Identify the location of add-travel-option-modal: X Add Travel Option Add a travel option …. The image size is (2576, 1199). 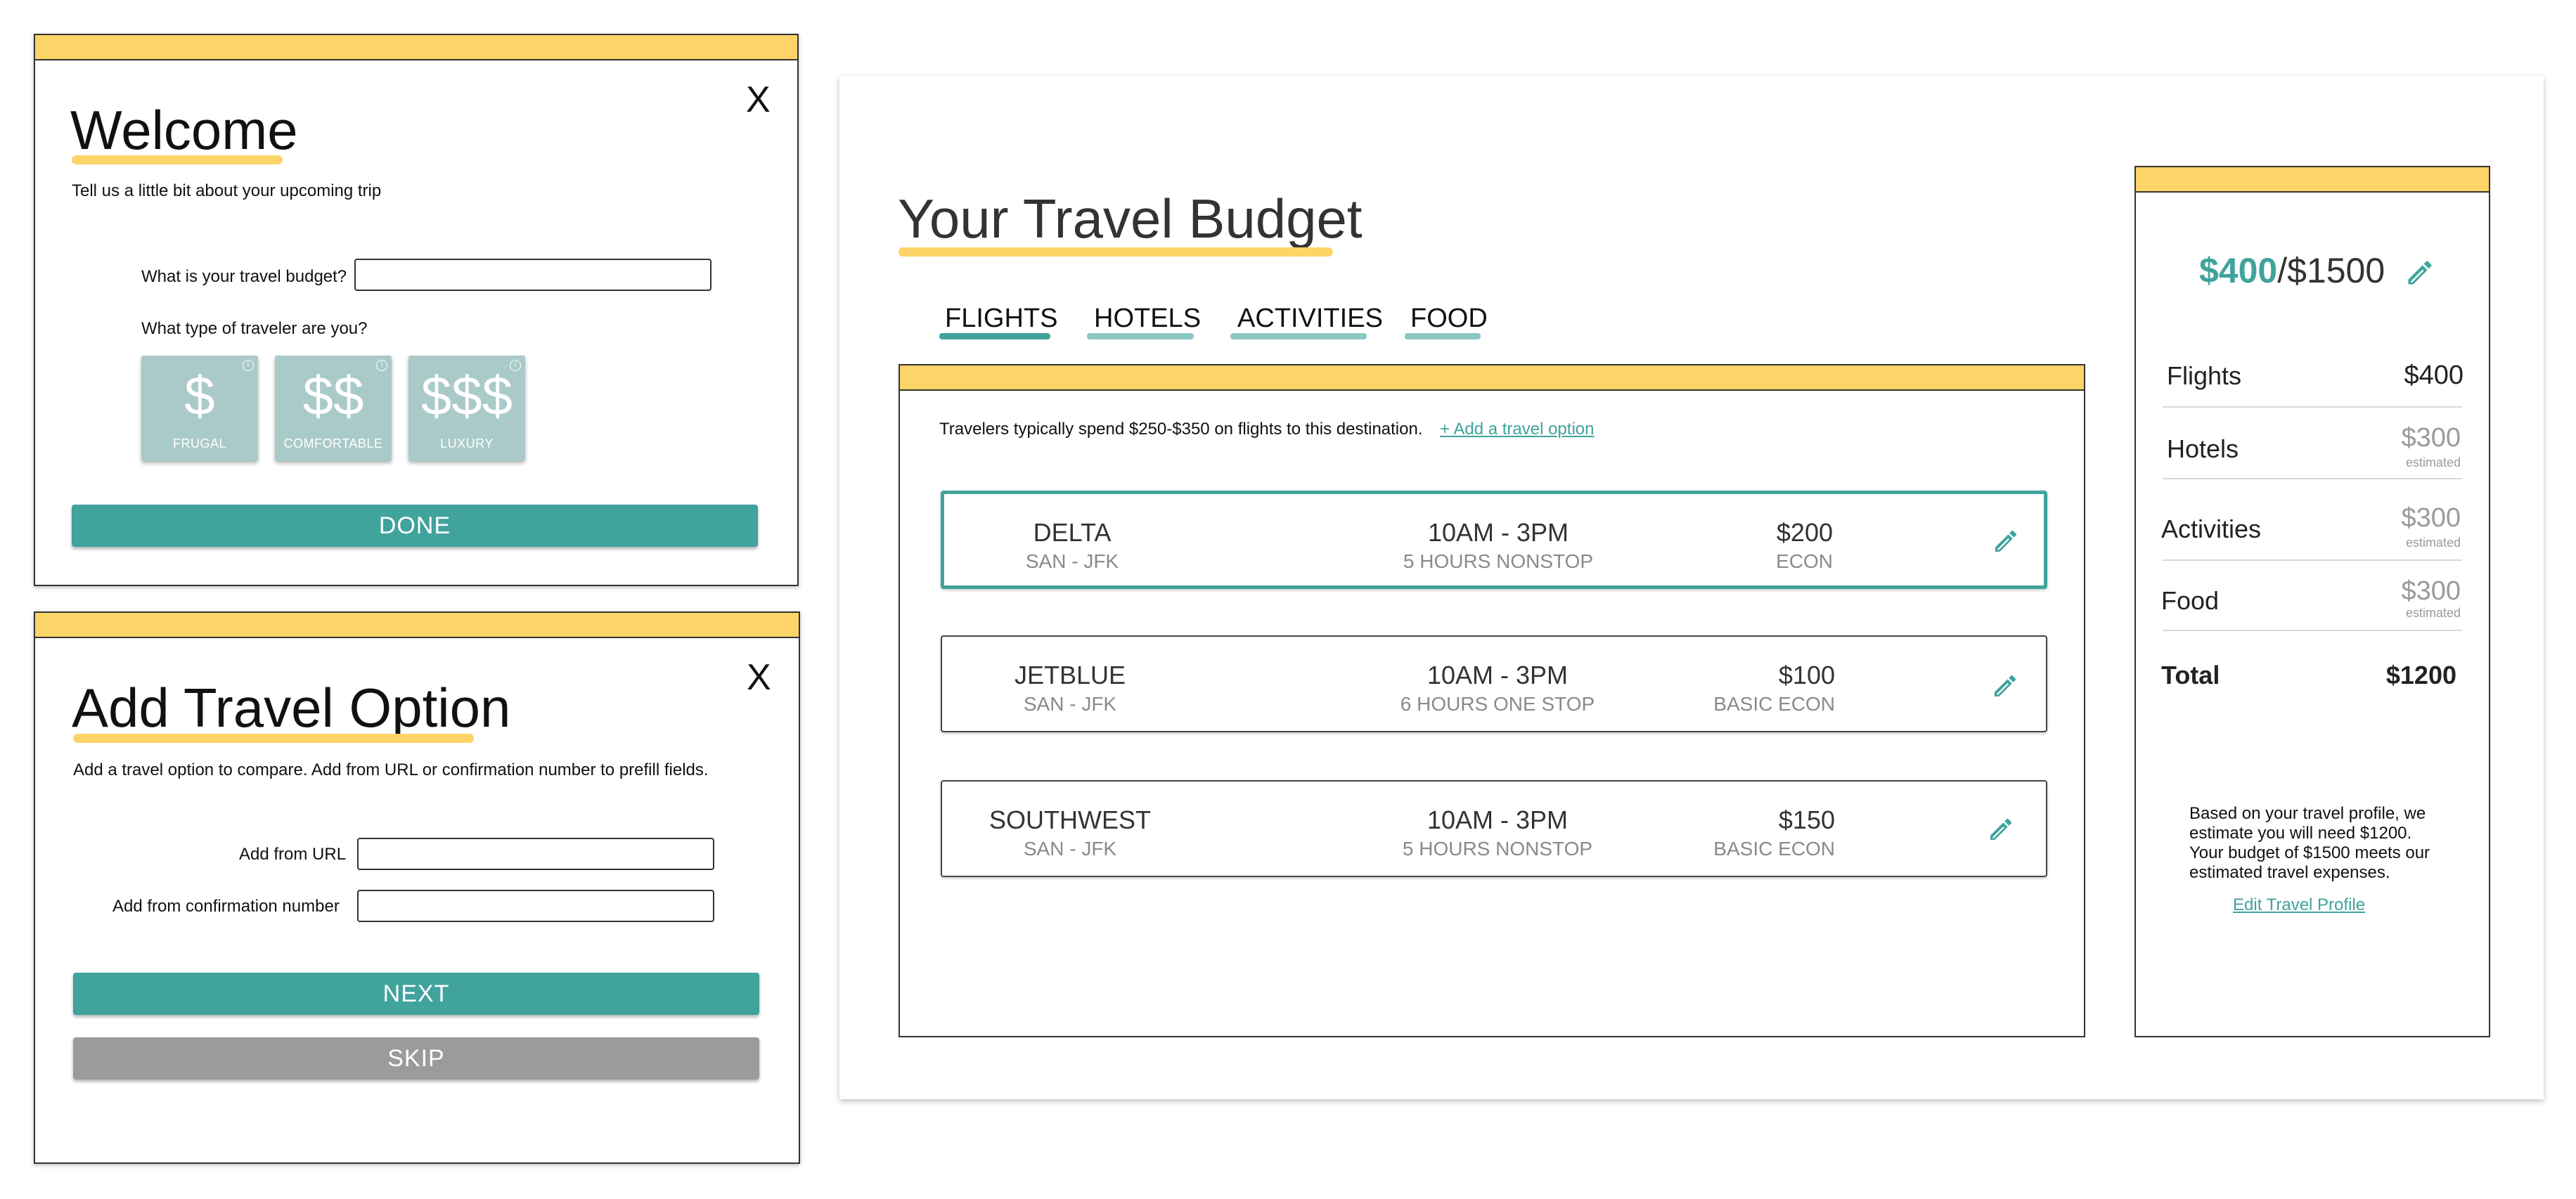
(417, 888).